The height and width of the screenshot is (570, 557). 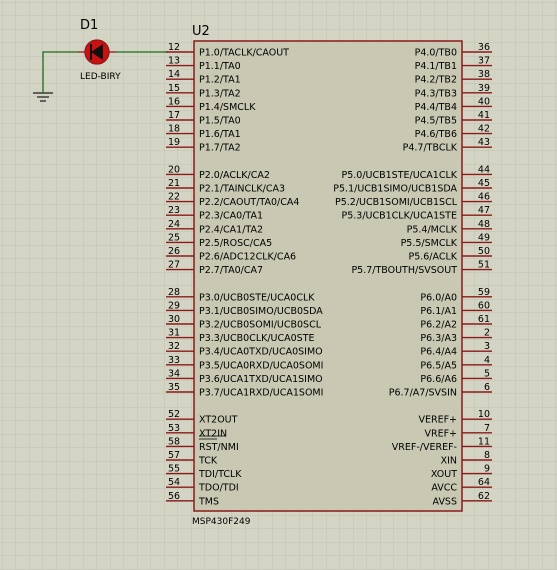 I want to click on pin-number: 30, so click(x=174, y=319).